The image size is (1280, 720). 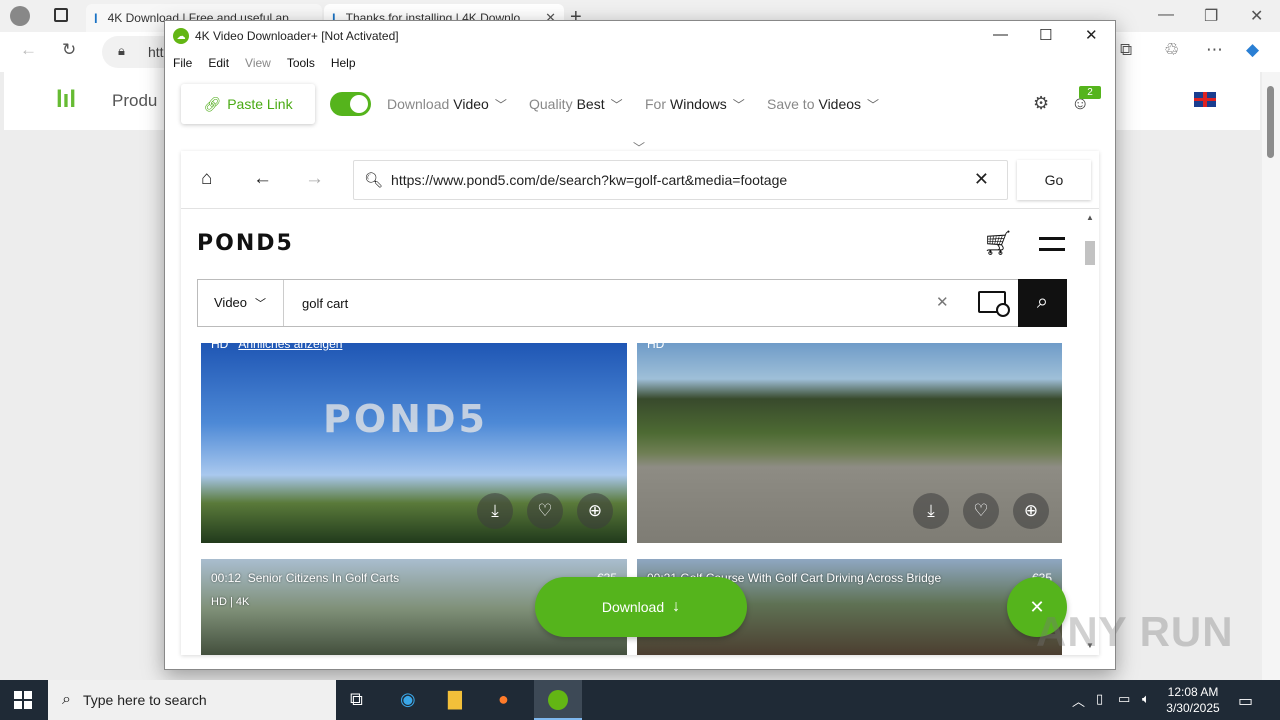 What do you see at coordinates (633, 607) in the screenshot?
I see `download-button-label: Download` at bounding box center [633, 607].